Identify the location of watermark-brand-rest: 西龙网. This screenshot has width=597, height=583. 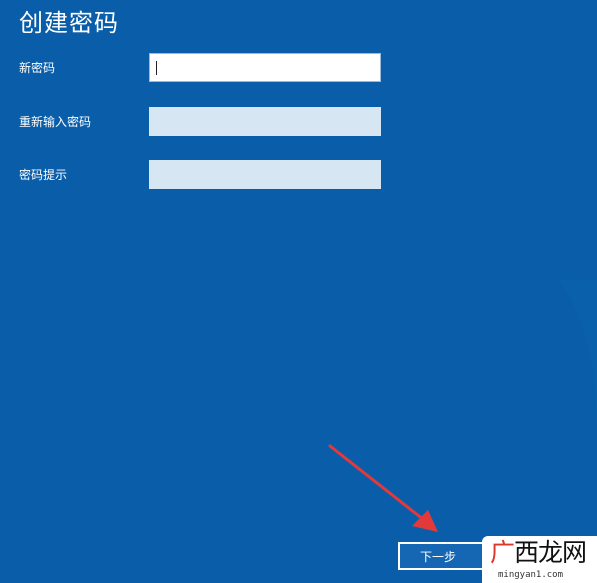
(550, 552).